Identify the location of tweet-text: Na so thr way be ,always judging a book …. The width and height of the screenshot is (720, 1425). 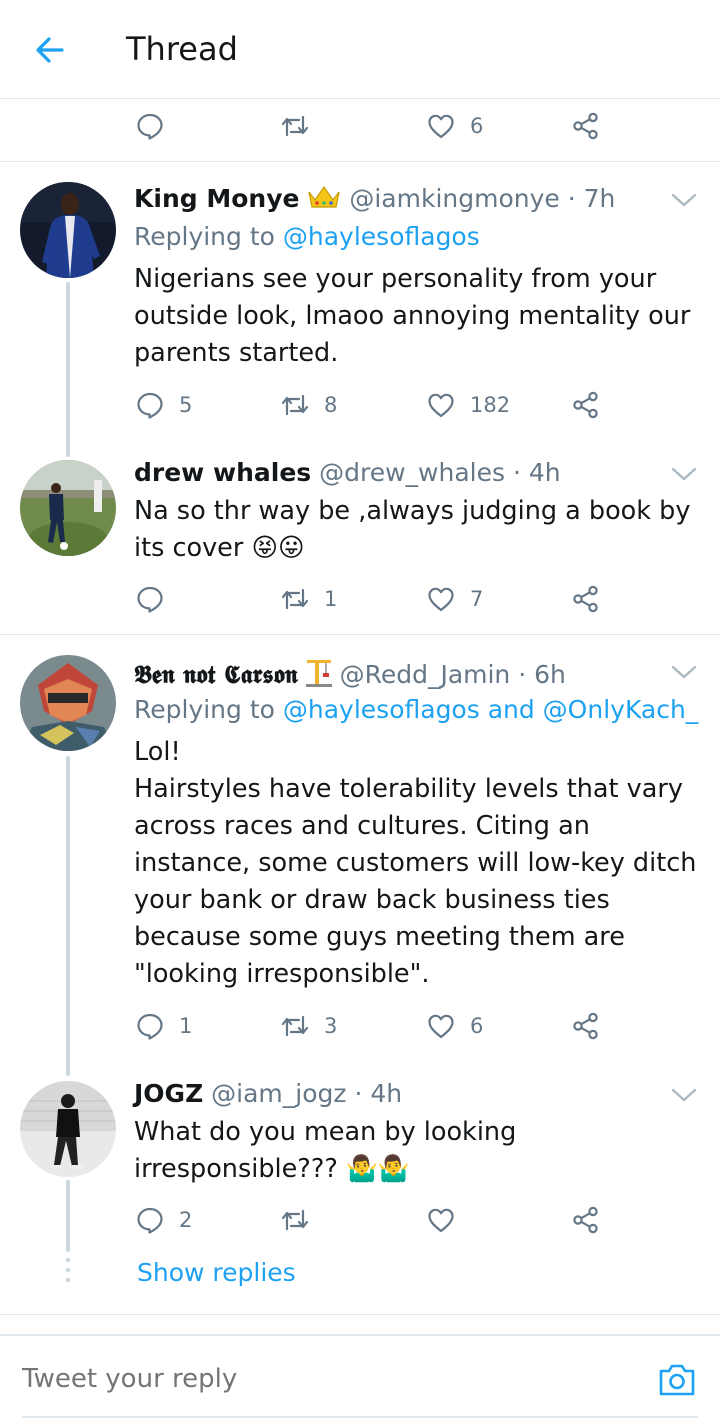
(412, 529).